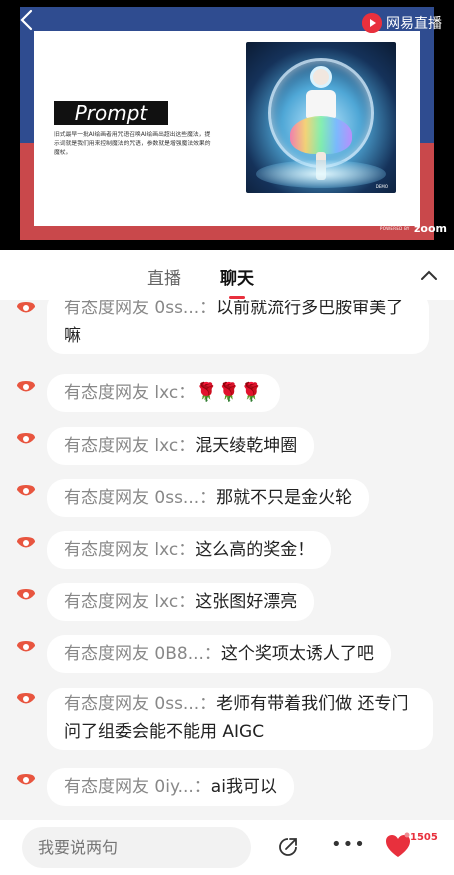 The width and height of the screenshot is (454, 875). I want to click on heart-icon, so click(398, 844).